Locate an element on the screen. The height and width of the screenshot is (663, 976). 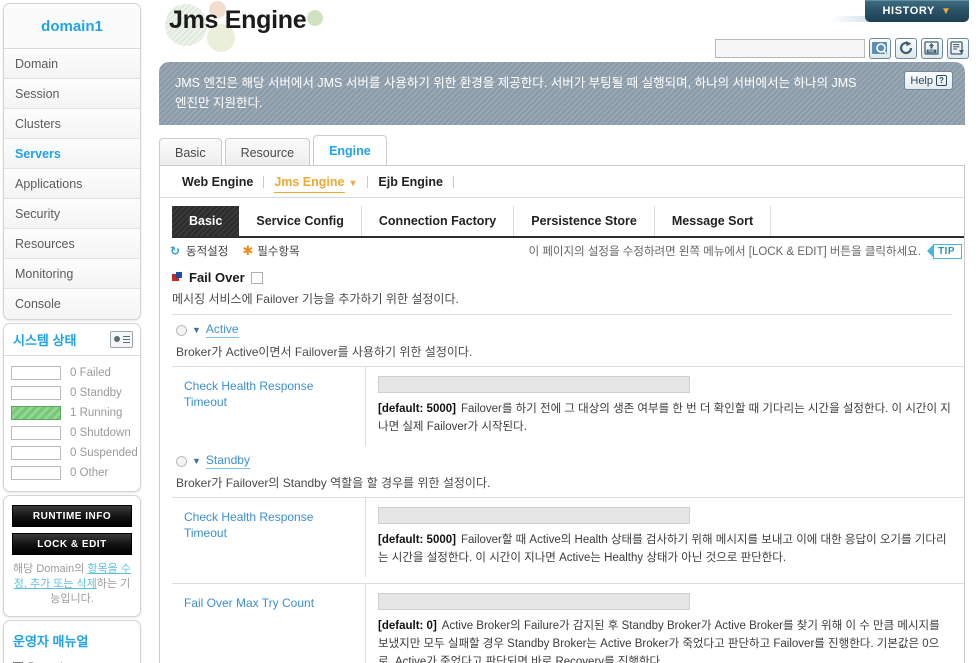
sidebar-item-applications: Applications is located at coordinates (72, 184).